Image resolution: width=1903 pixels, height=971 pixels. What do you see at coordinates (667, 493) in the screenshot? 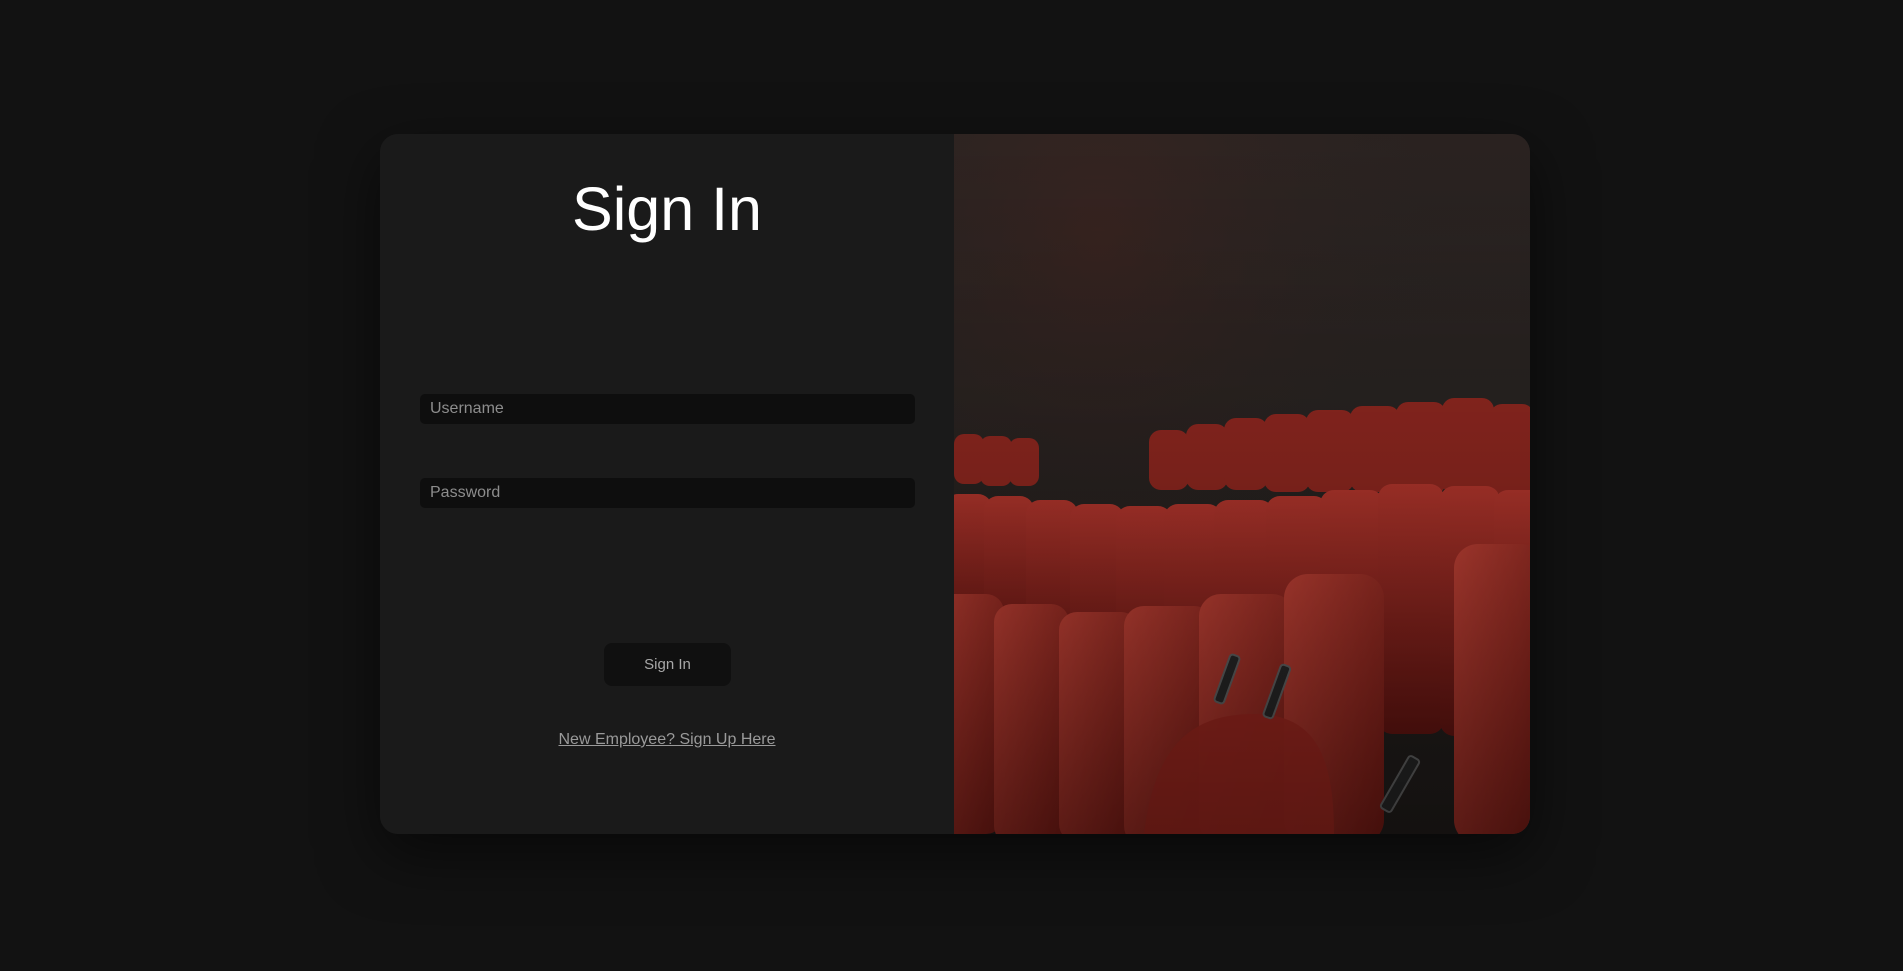
I see `password-input` at bounding box center [667, 493].